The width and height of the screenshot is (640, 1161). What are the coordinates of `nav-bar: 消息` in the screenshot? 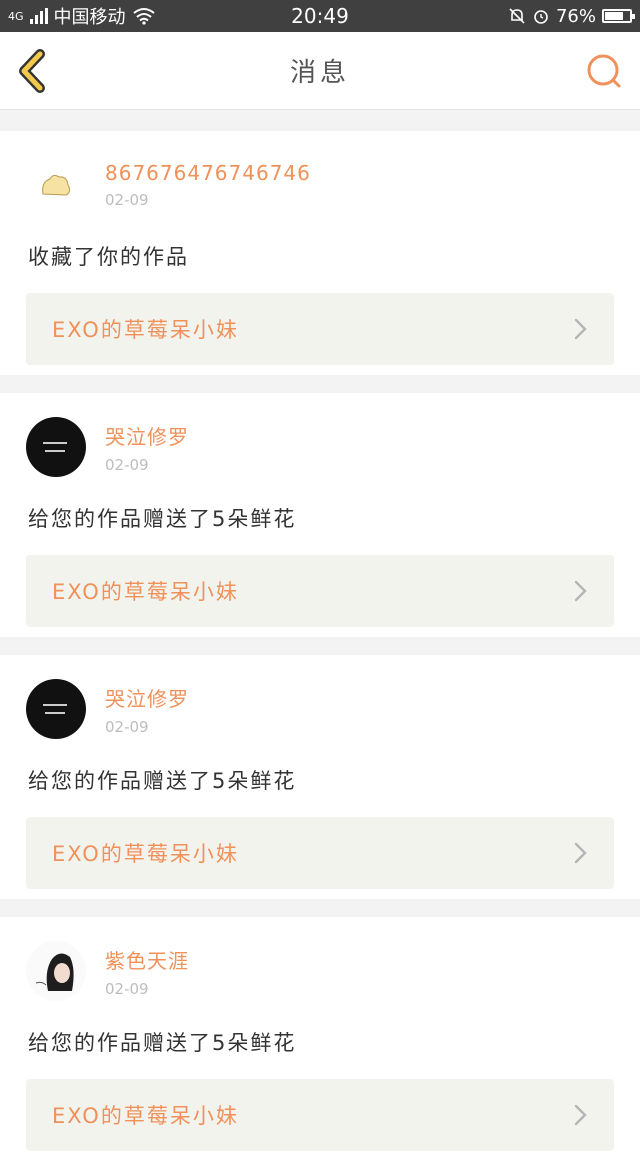 It's located at (320, 71).